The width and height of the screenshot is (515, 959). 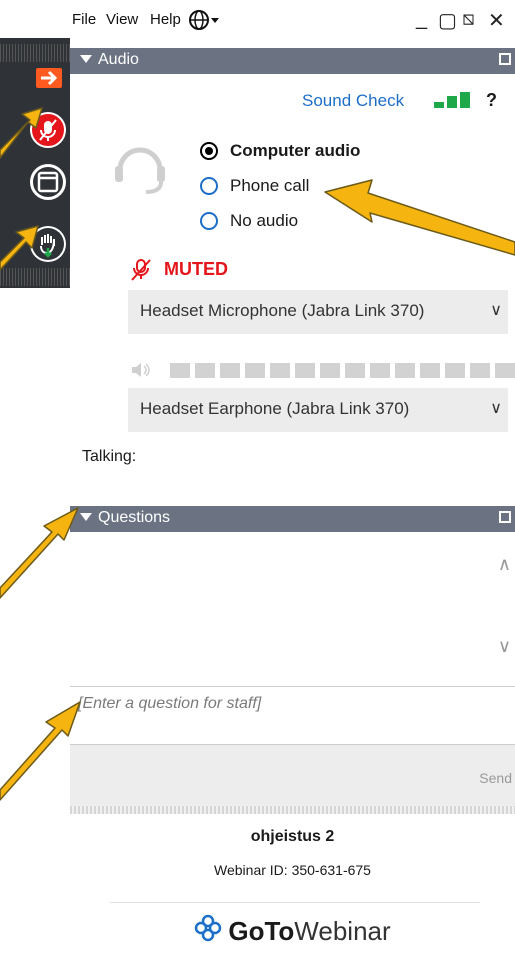 I want to click on muted-status: MUTED, so click(x=196, y=269).